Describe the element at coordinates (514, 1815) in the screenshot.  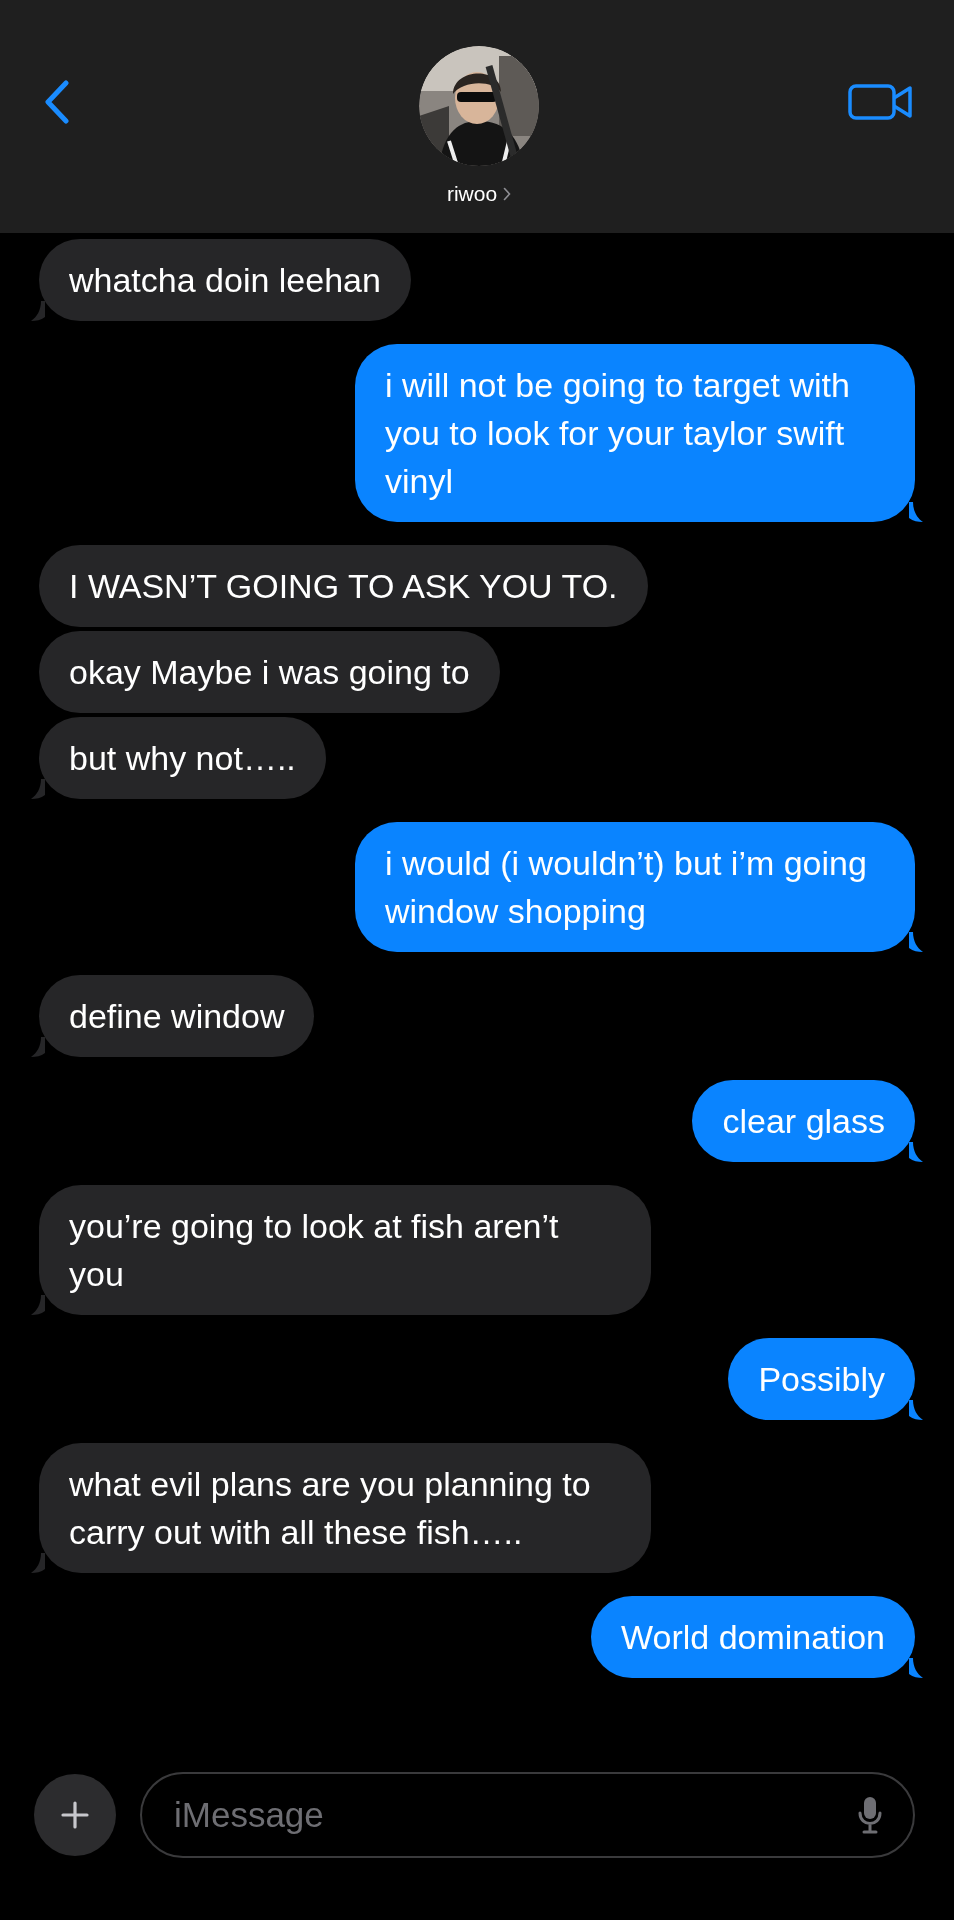
I see `text-input: iMessage` at that location.